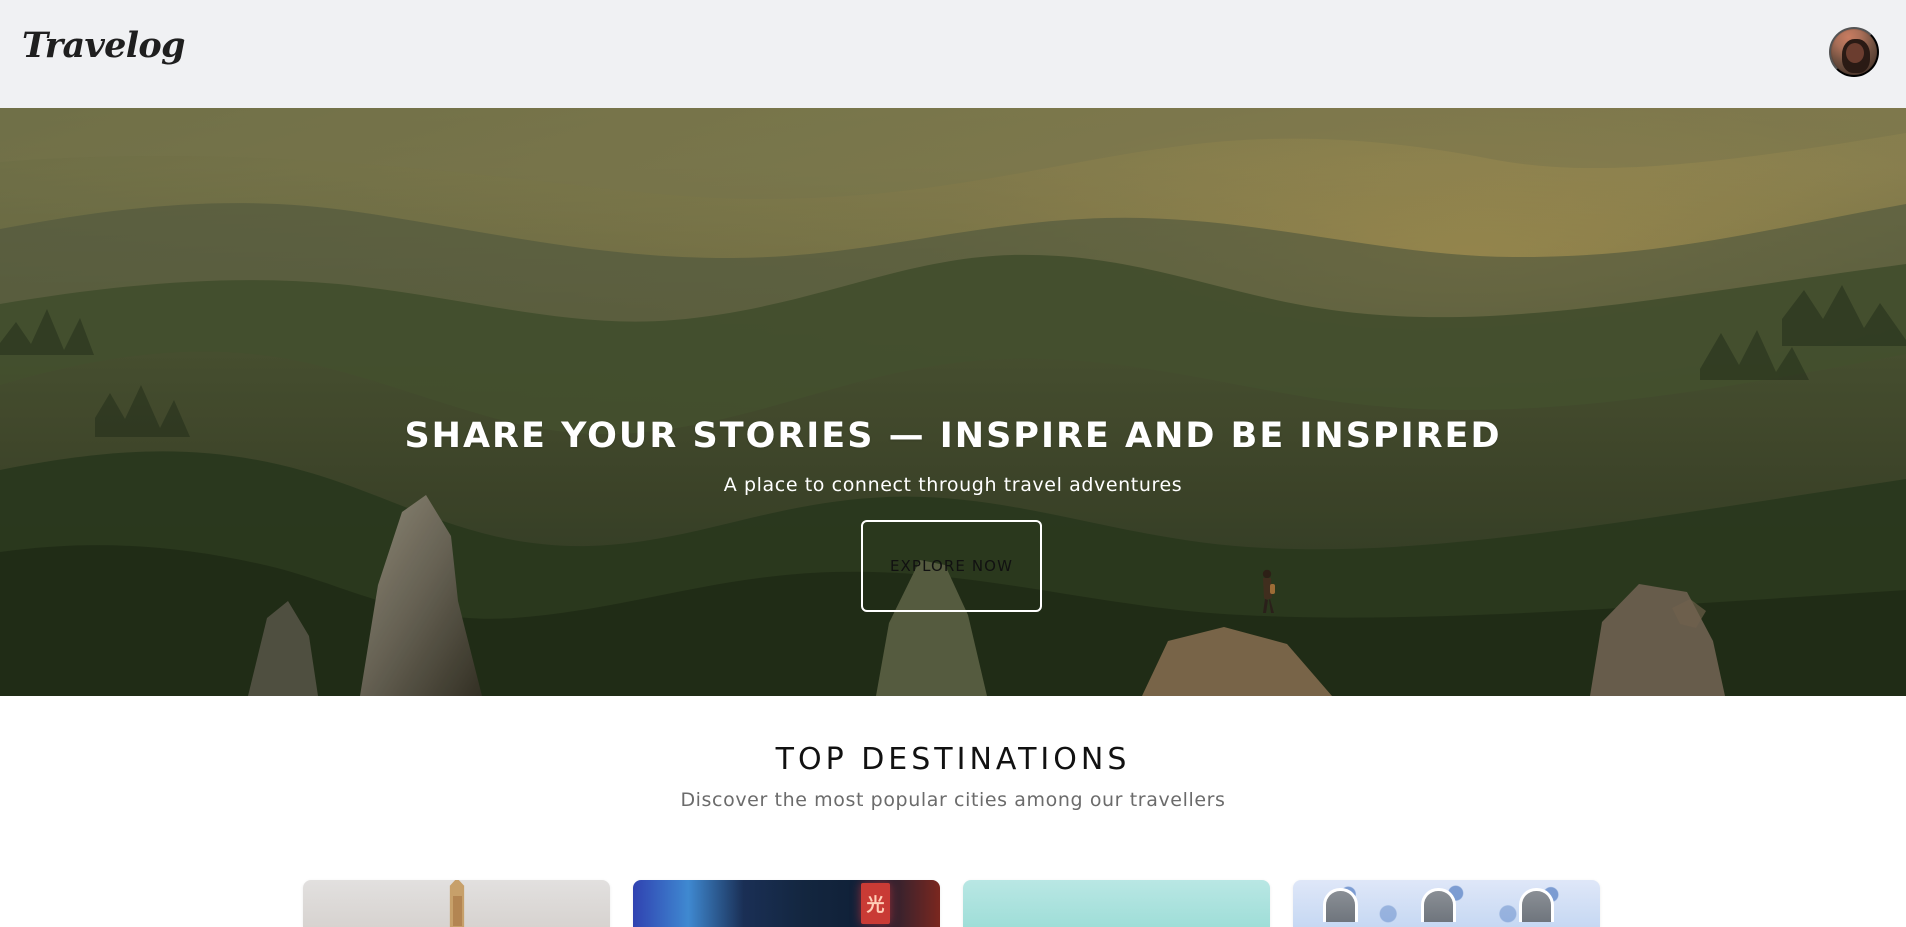 The image size is (1906, 927). Describe the element at coordinates (103, 45) in the screenshot. I see `travelog-logo: Travelog` at that location.